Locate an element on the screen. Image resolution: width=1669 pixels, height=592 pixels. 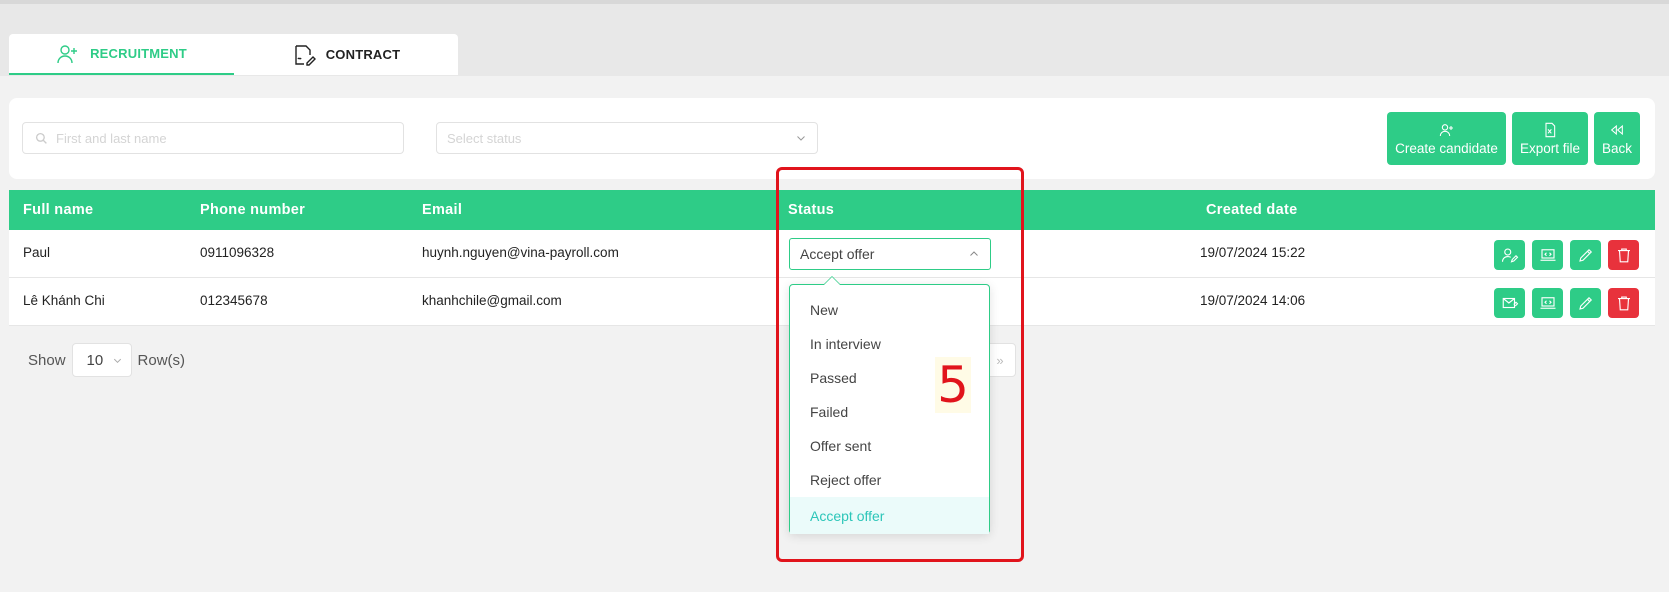
tab-bar: RECRUITMENT CONTRACT is located at coordinates (233, 54).